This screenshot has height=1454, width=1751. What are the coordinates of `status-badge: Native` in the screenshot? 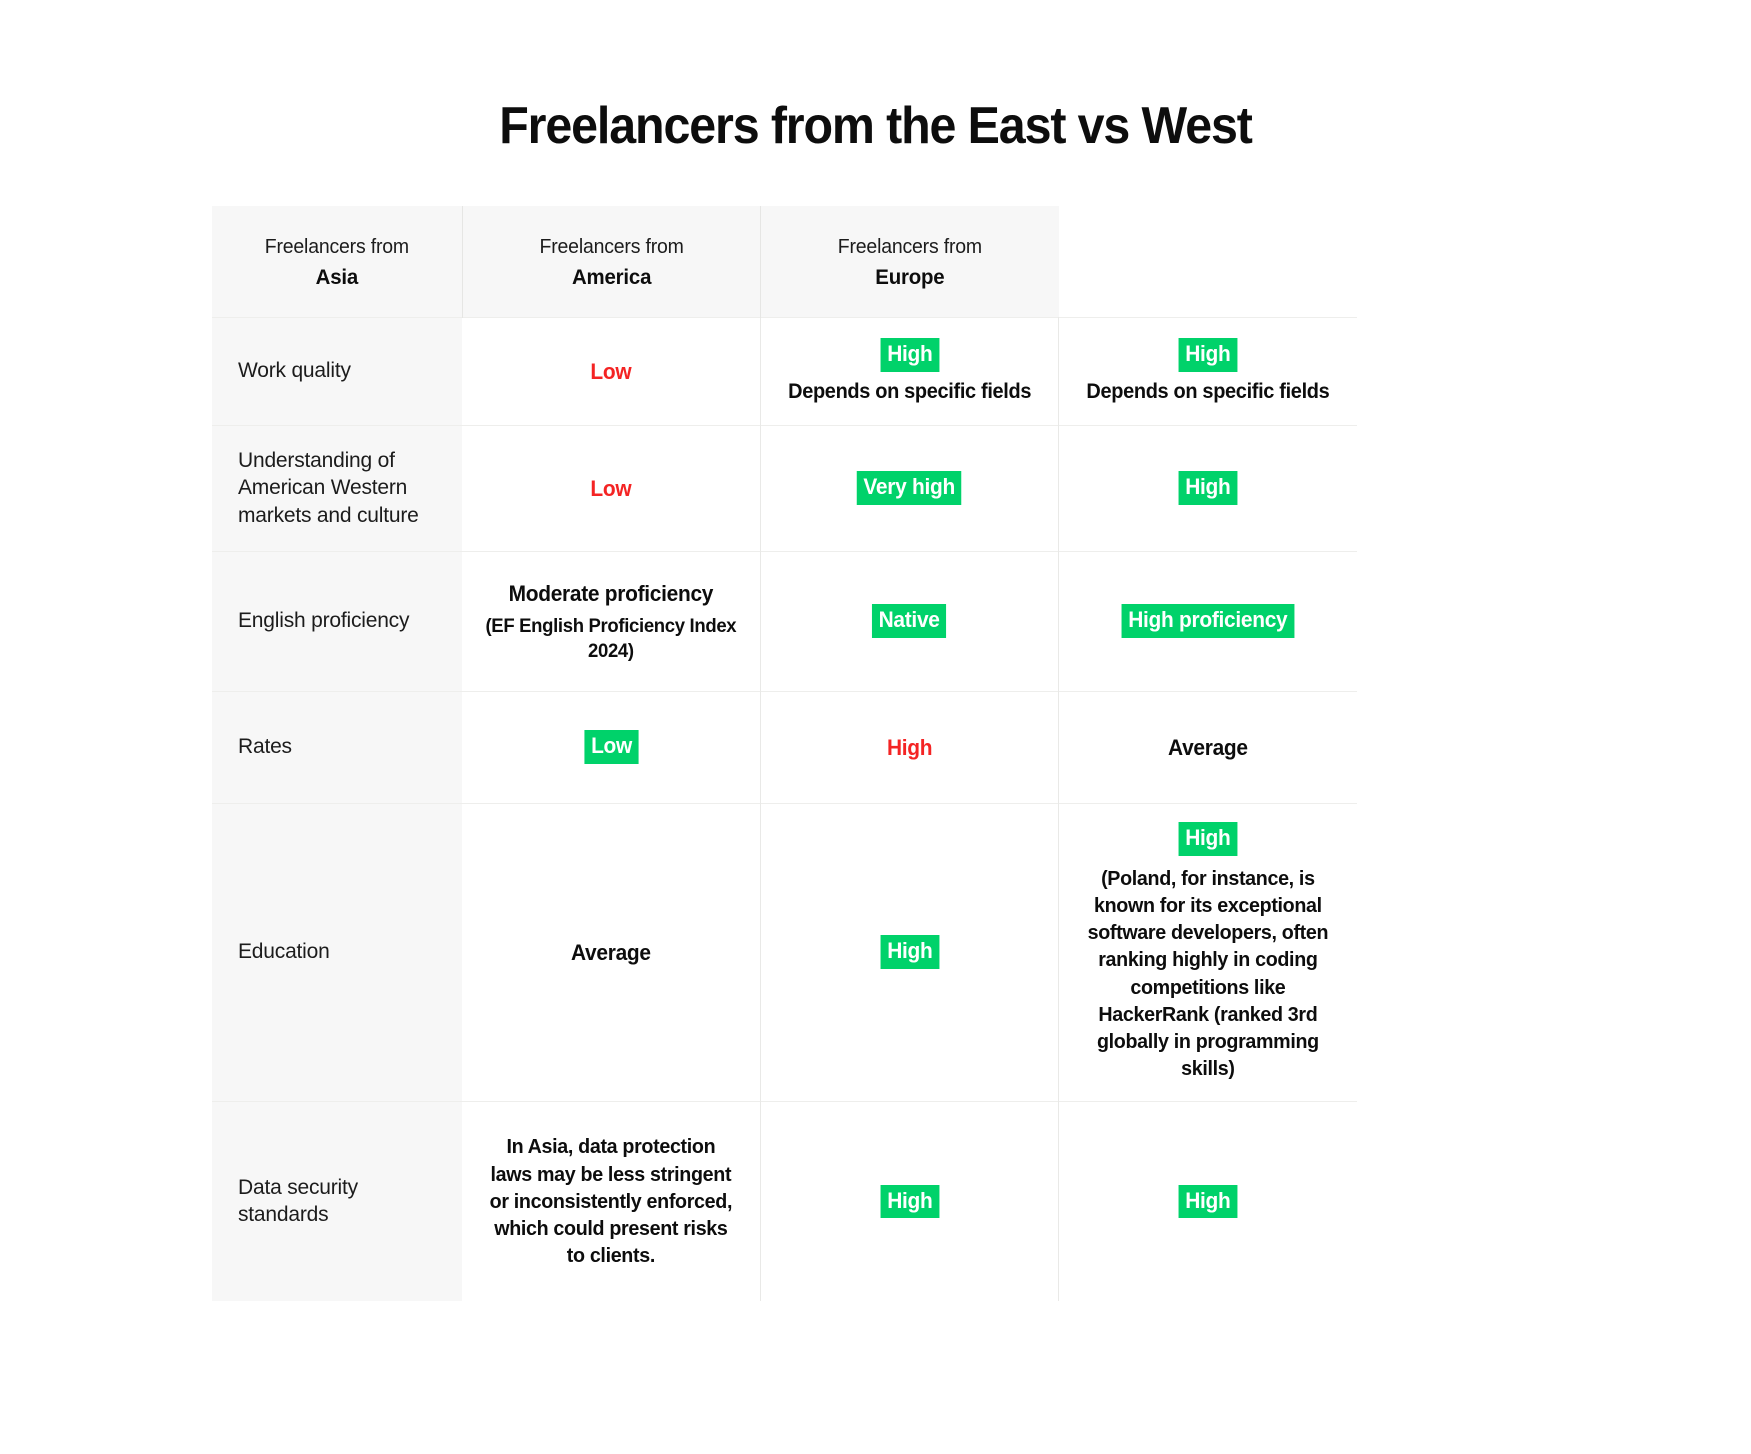 It's located at (909, 621).